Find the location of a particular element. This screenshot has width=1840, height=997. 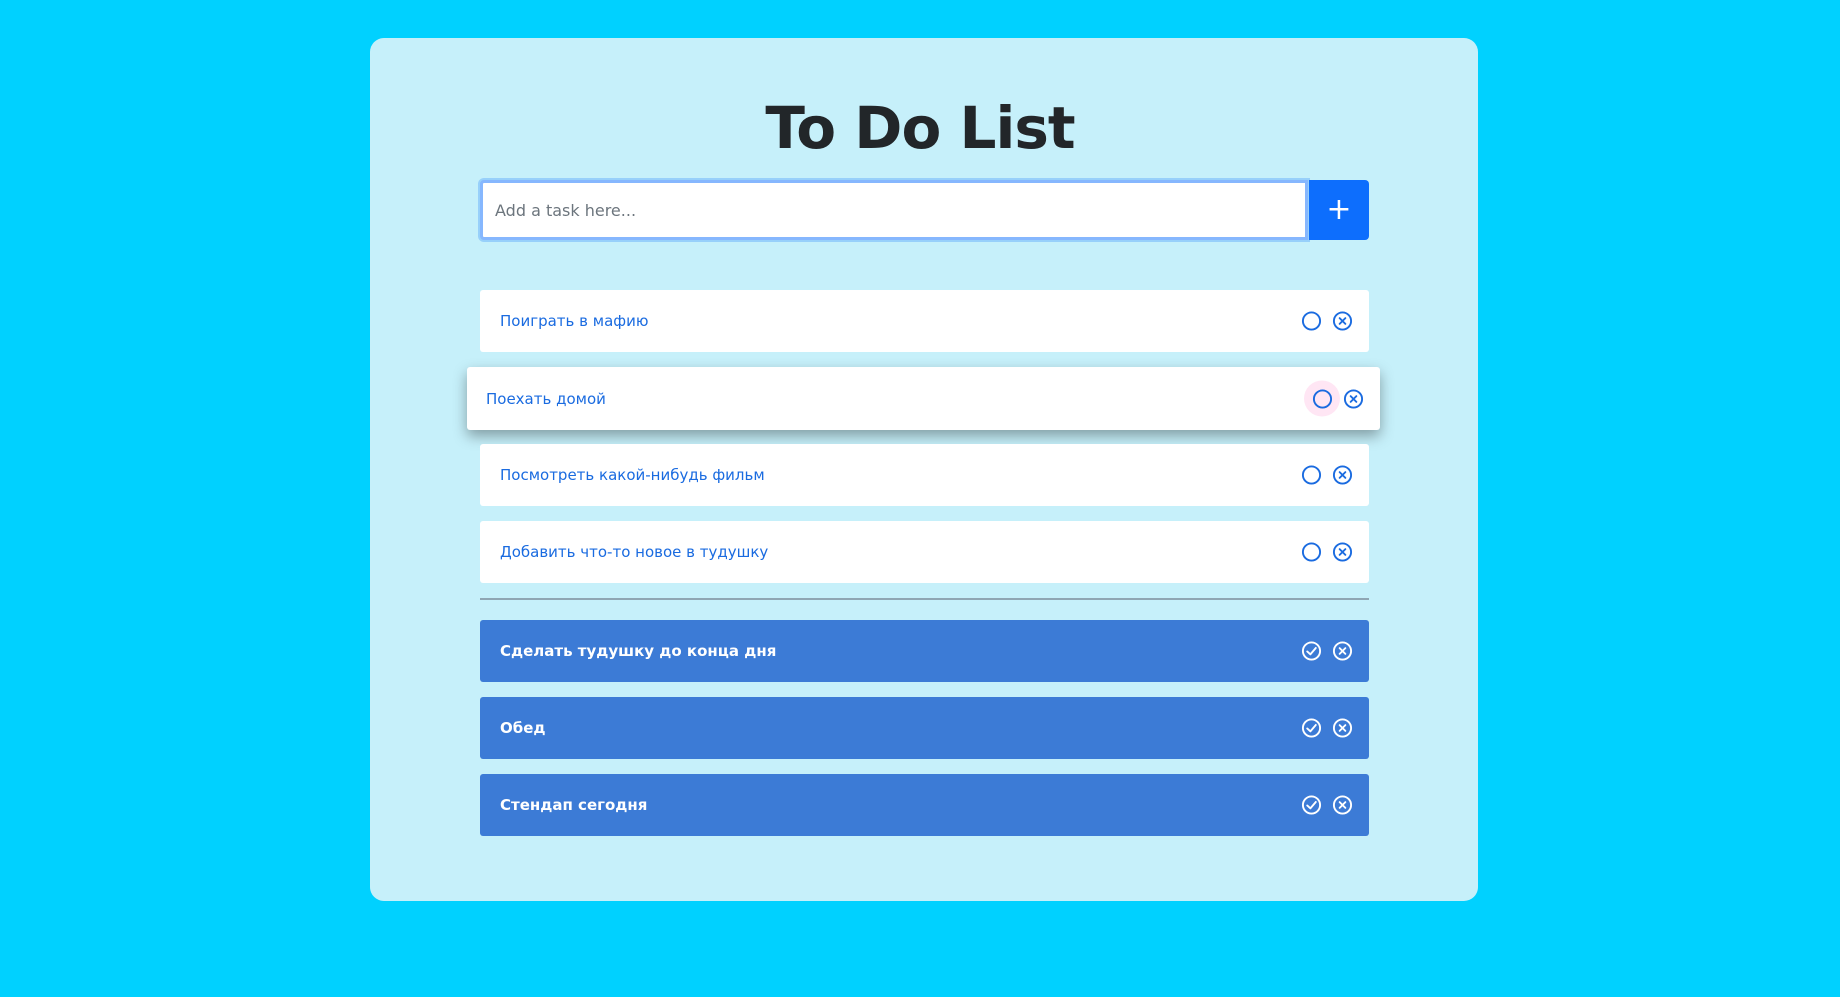

task-label: Поехать домой is located at coordinates (546, 398).